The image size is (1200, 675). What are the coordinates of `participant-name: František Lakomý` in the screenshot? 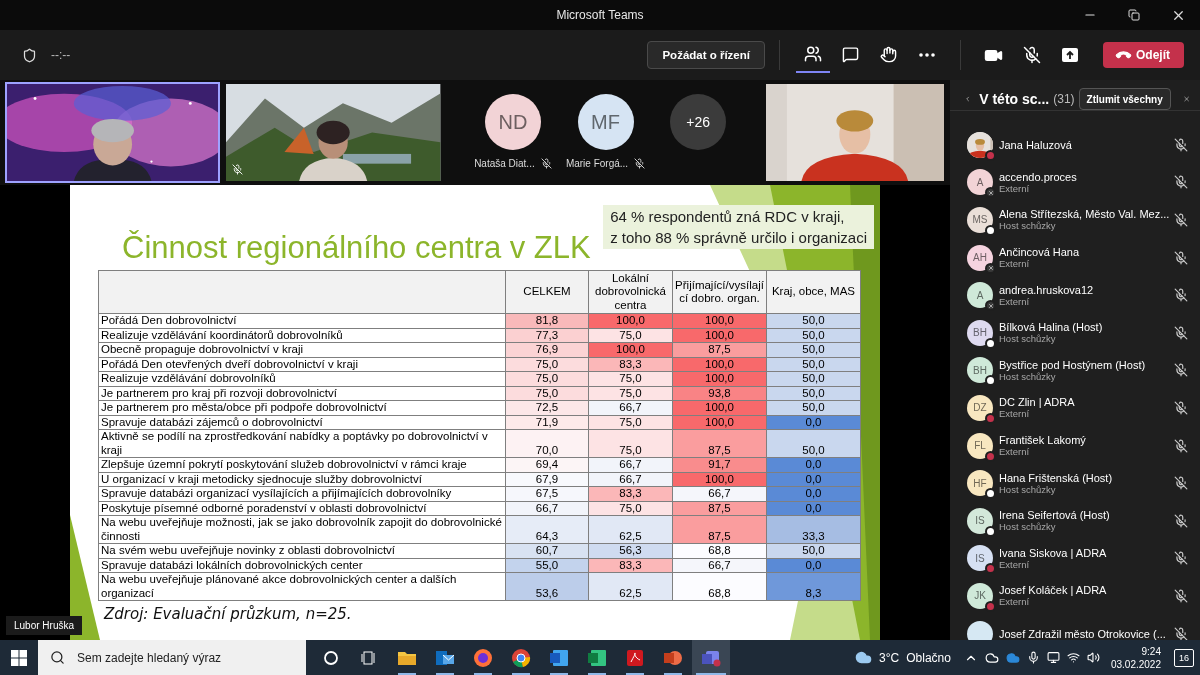 It's located at (1043, 440).